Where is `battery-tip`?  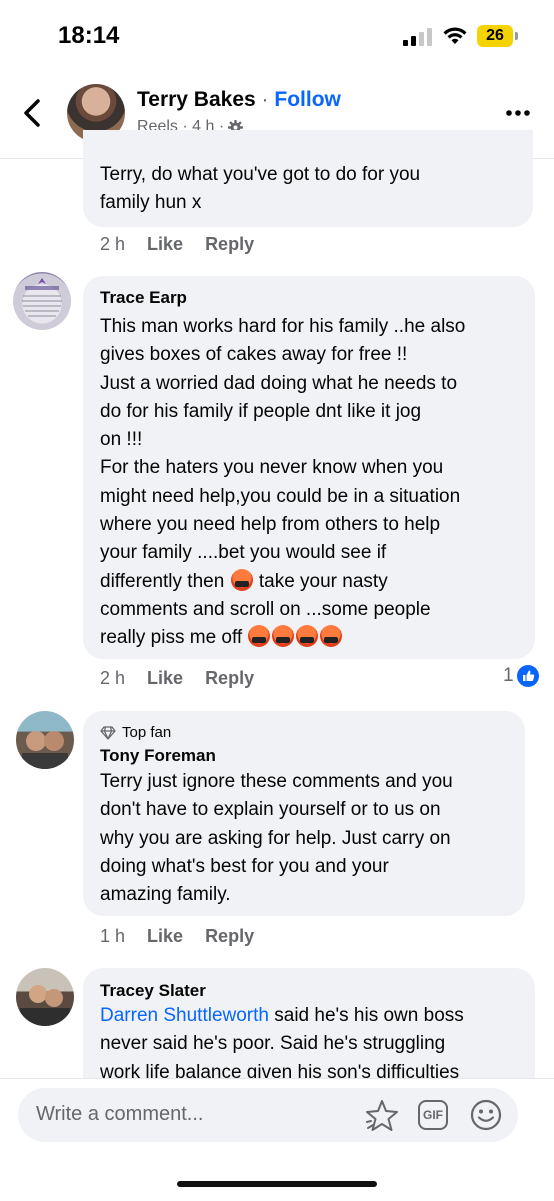 battery-tip is located at coordinates (516, 36).